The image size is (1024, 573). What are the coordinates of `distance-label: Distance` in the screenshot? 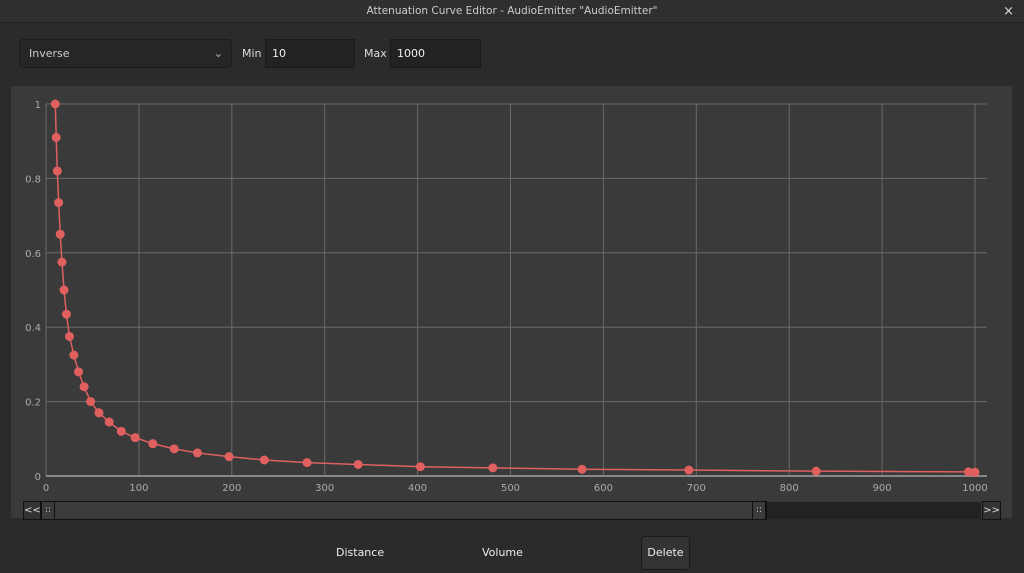 It's located at (360, 552).